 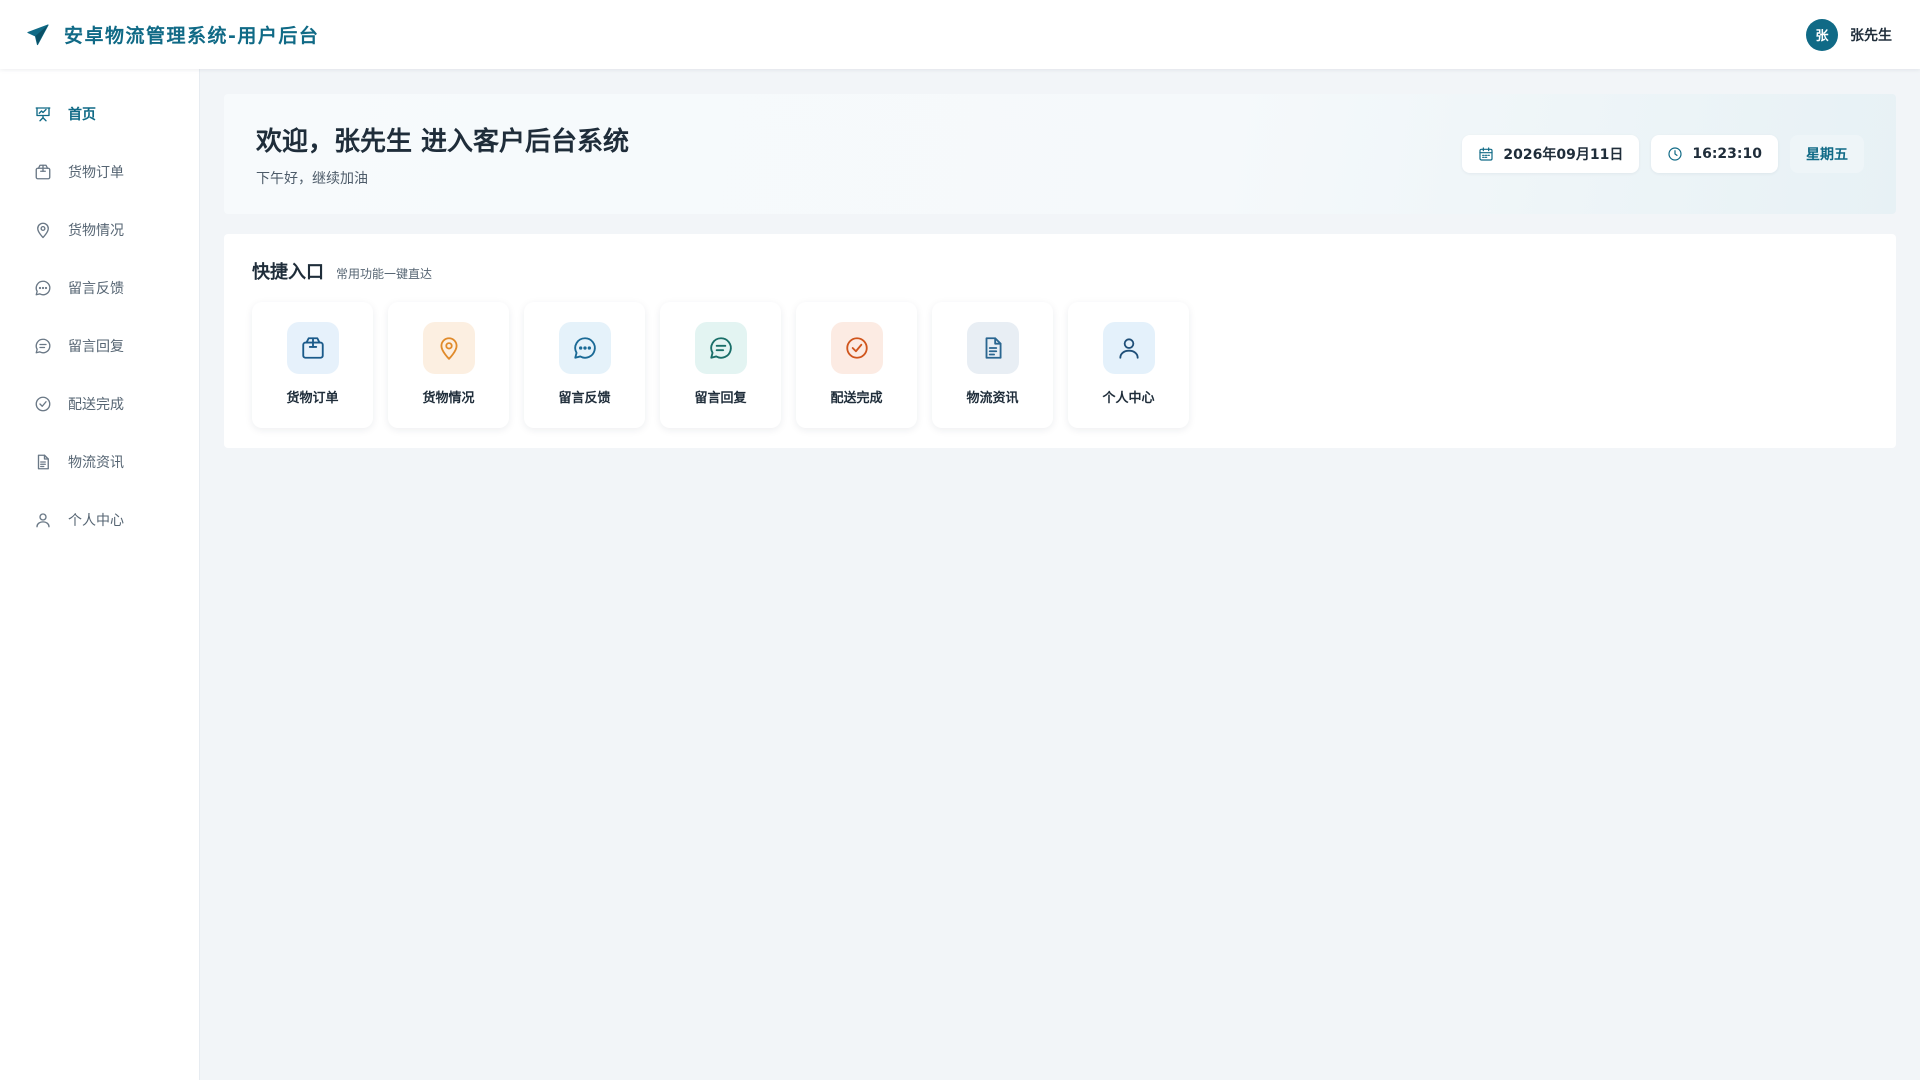 I want to click on brand: 安卓物流管理系统-用户后台, so click(x=172, y=34).